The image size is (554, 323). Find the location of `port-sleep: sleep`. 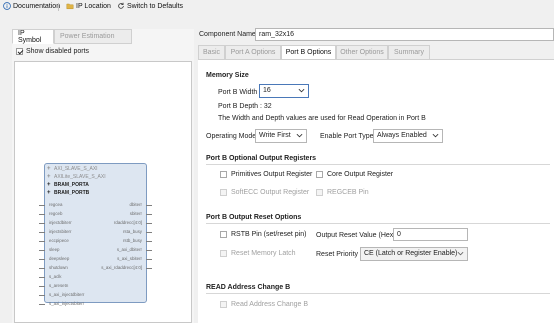

port-sleep: sleep is located at coordinates (54, 249).